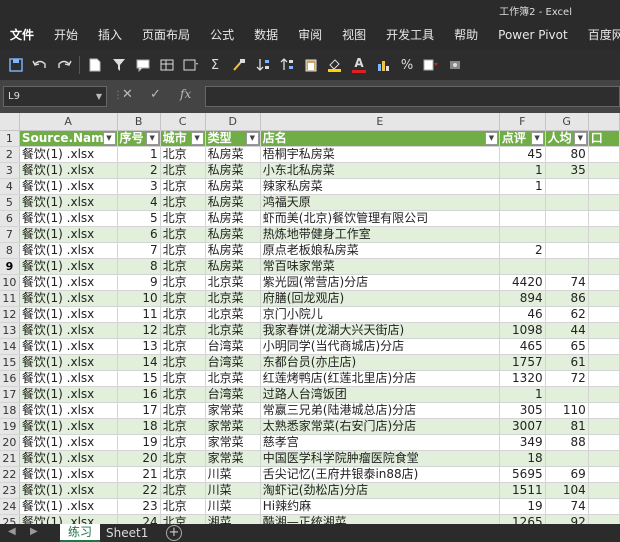  What do you see at coordinates (522, 458) in the screenshot?
I see `cell-reviews: 18` at bounding box center [522, 458].